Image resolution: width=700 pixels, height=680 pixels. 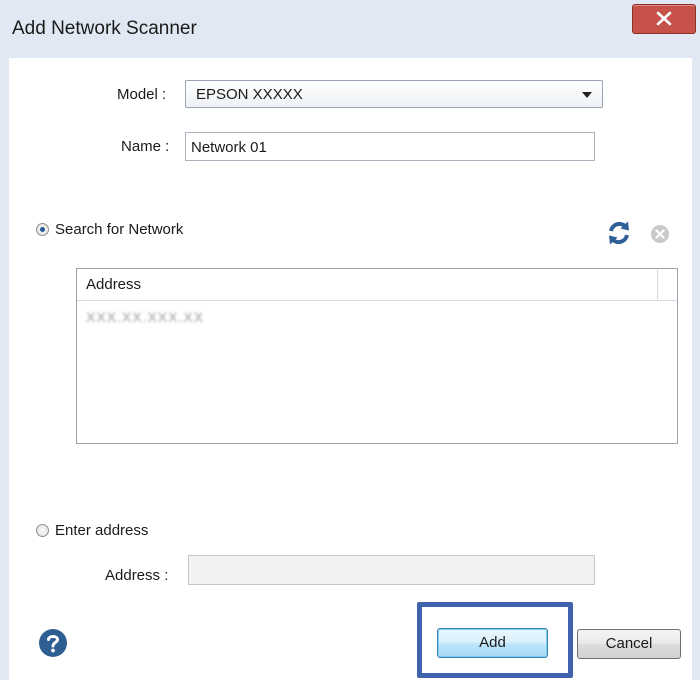 I want to click on address-field-label: Address :, so click(x=137, y=575).